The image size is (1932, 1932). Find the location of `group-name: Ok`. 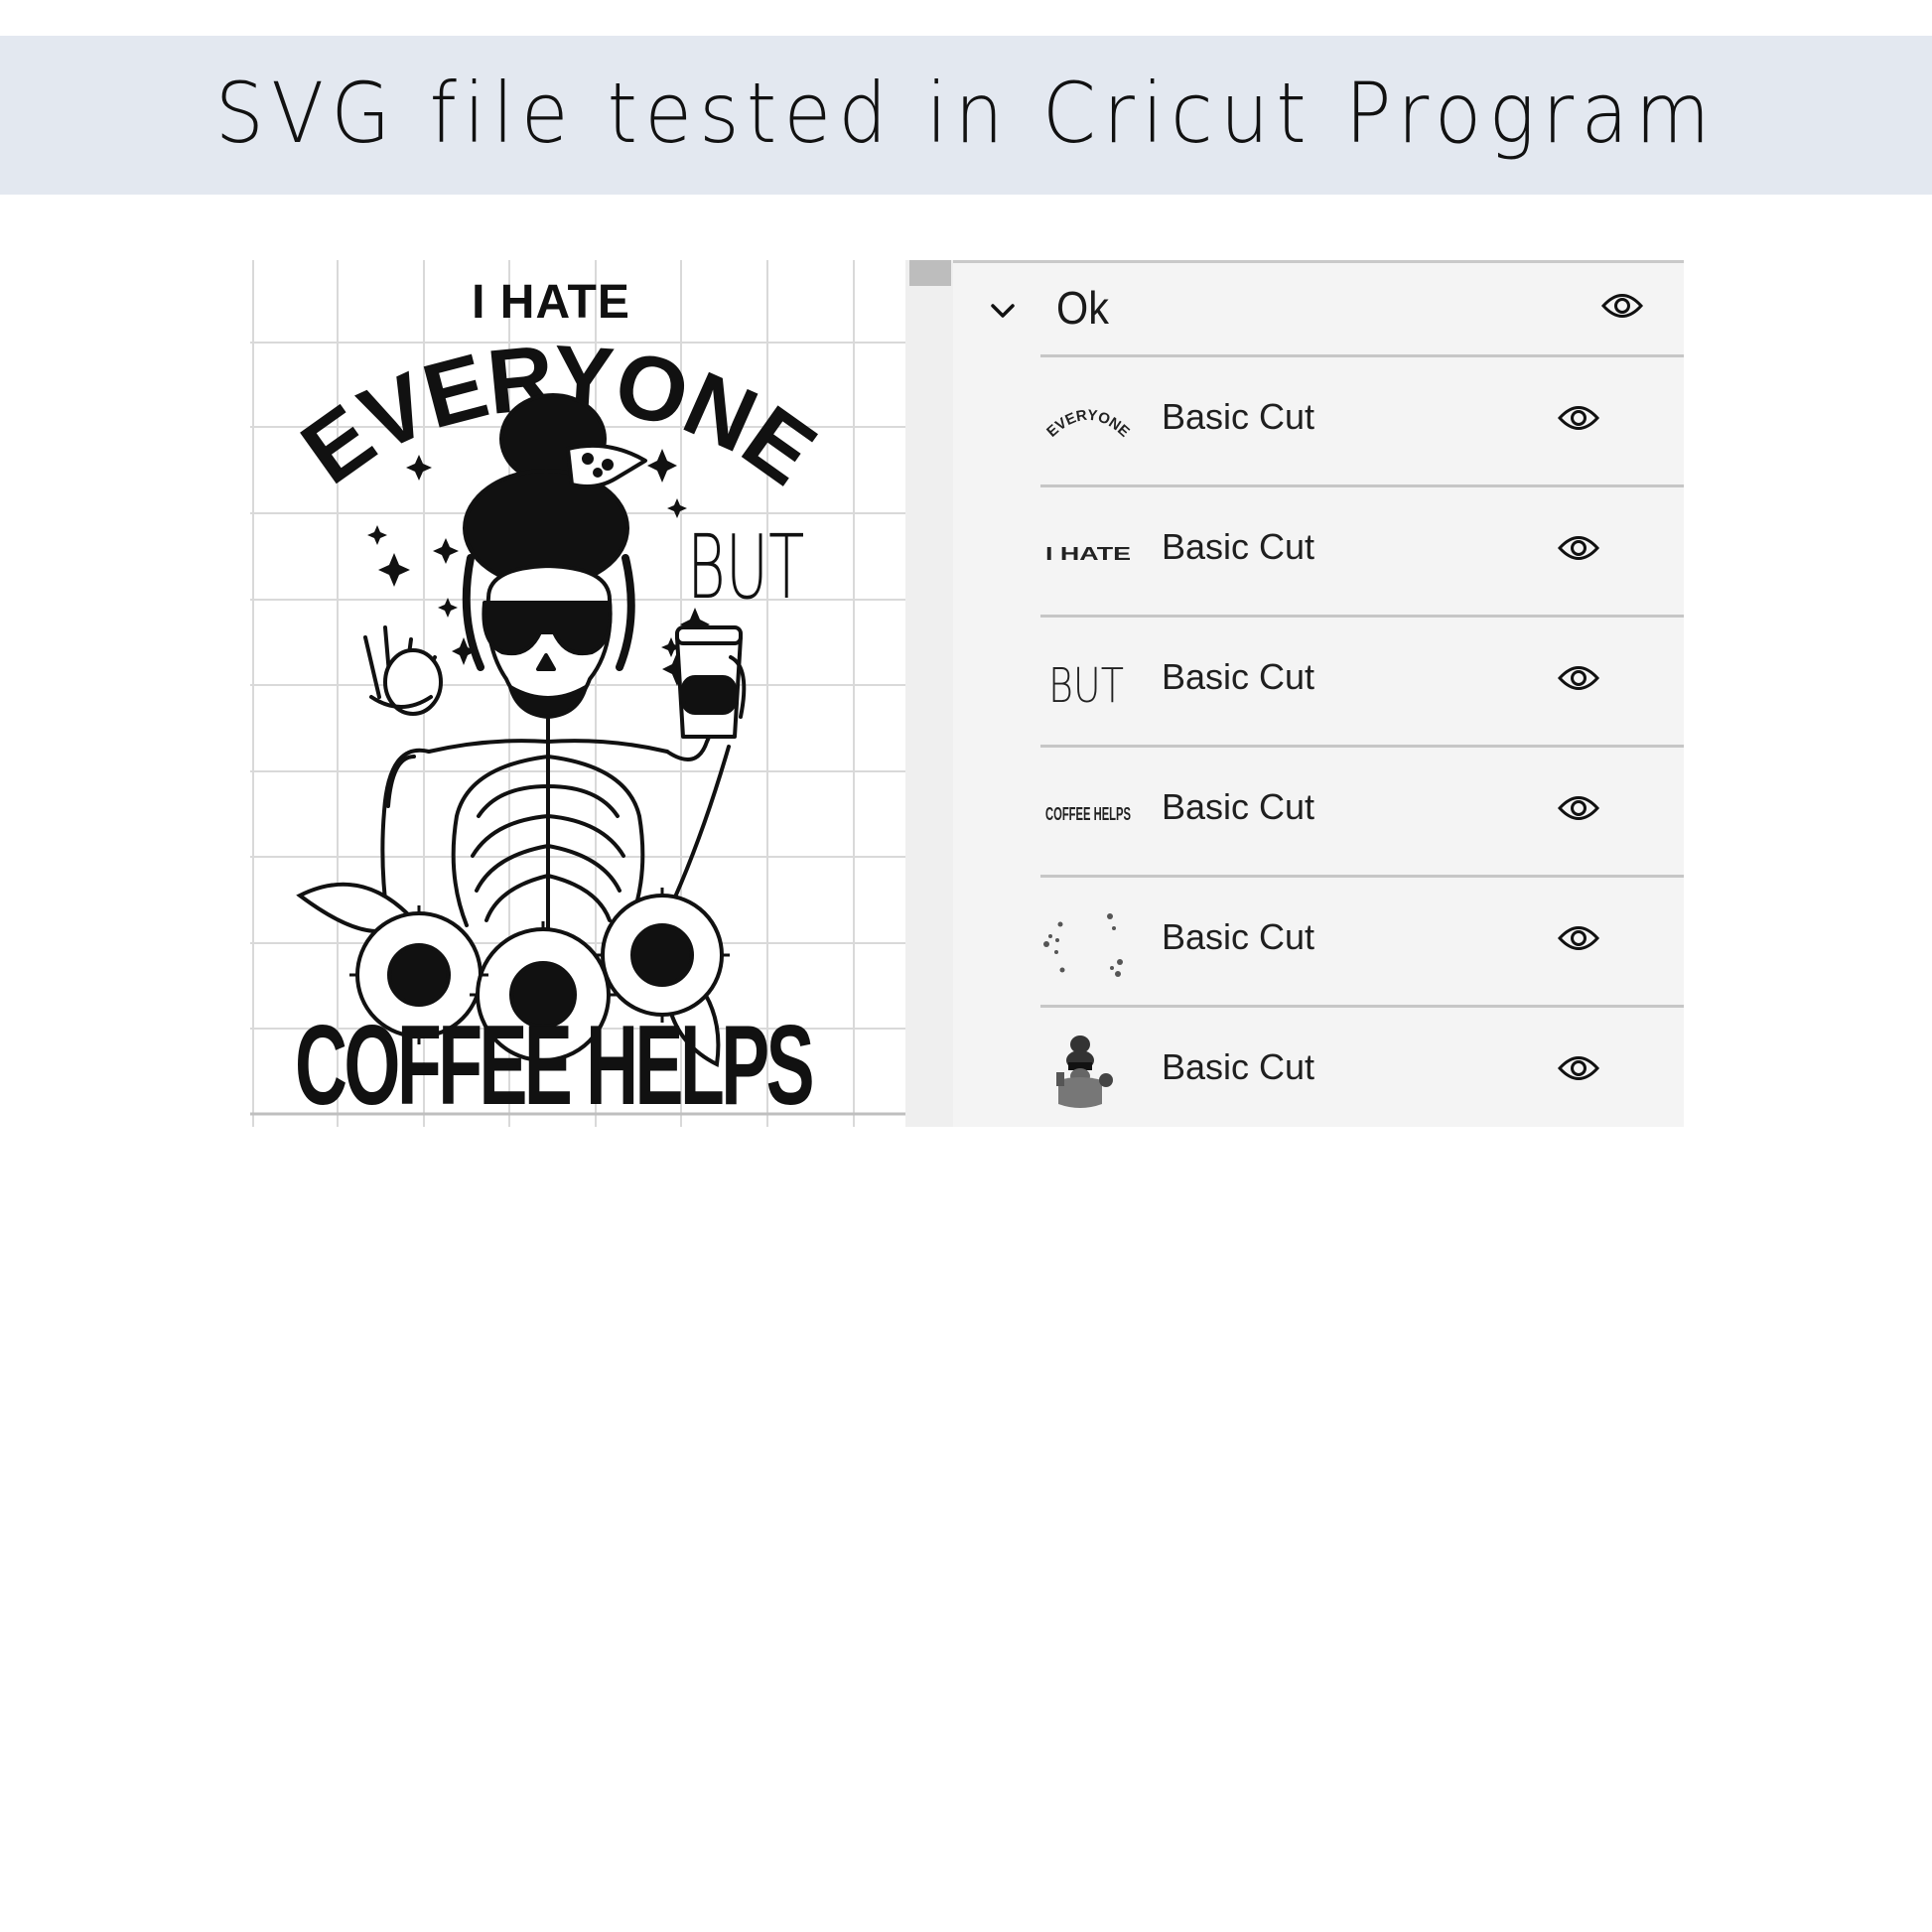

group-name: Ok is located at coordinates (1082, 308).